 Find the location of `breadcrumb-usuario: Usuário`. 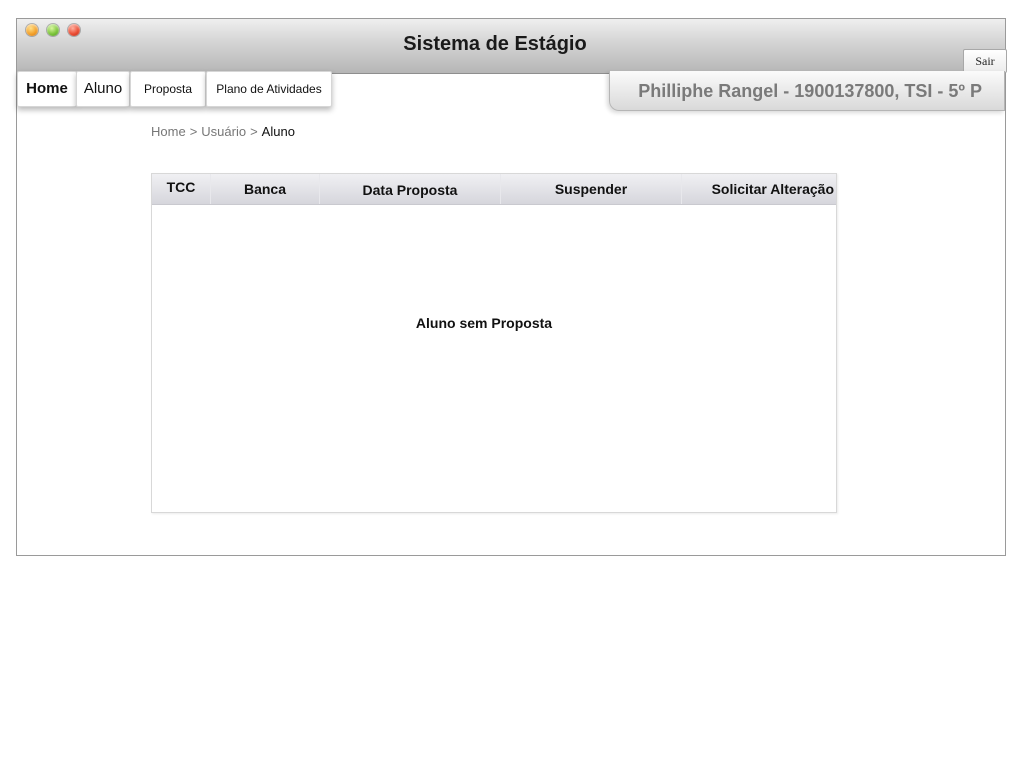

breadcrumb-usuario: Usuário is located at coordinates (223, 131).